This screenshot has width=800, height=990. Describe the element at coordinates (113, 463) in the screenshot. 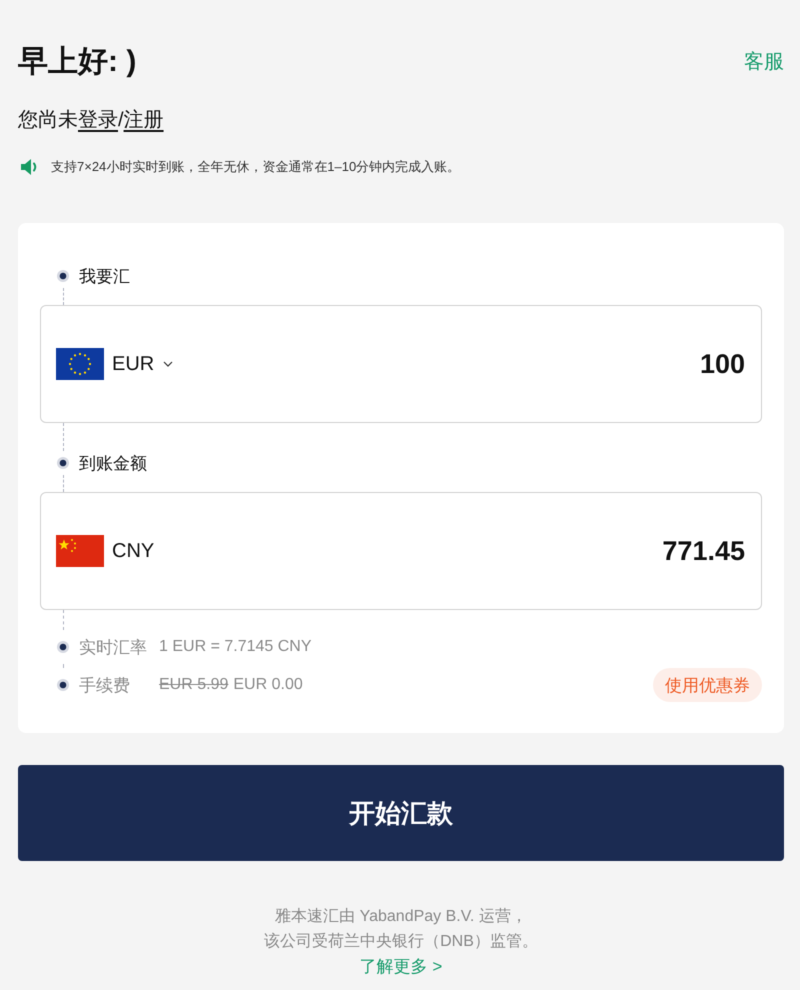

I see `step-label: 到账金额` at that location.